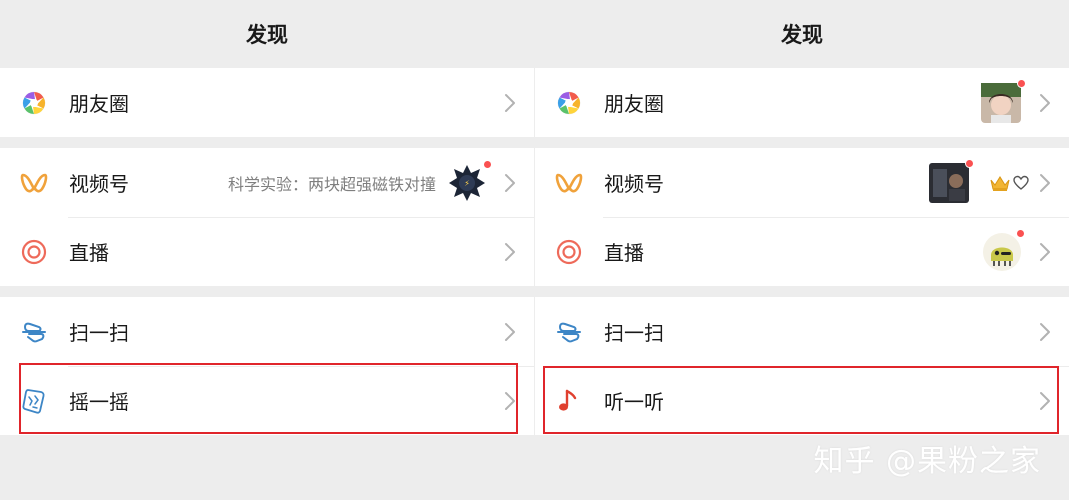 The width and height of the screenshot is (1069, 500). Describe the element at coordinates (1004, 249) in the screenshot. I see `live-avatar-thumbnail` at that location.